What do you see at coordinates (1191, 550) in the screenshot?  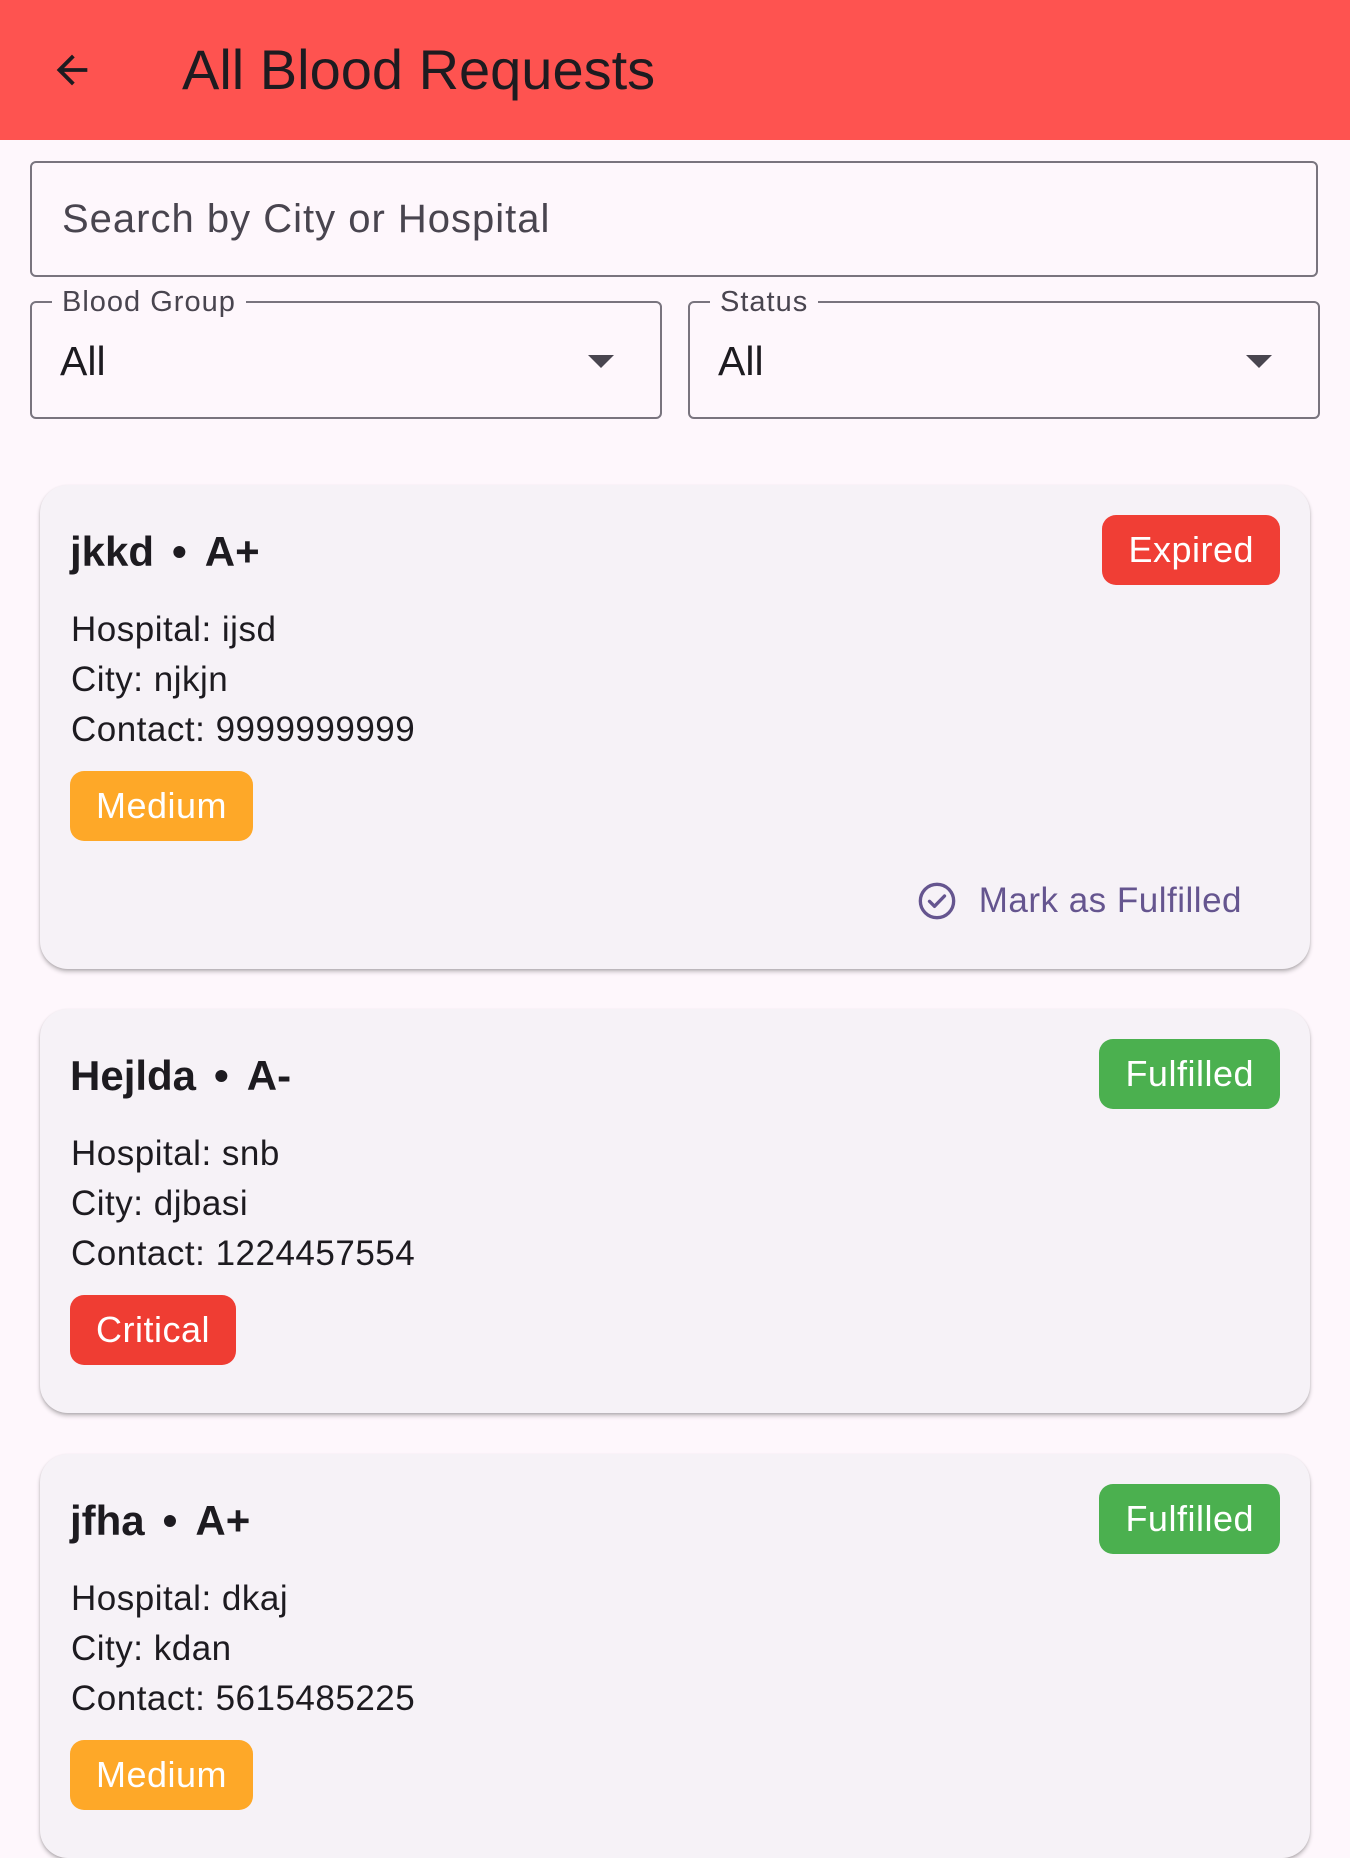 I see `status-badge: Expired` at bounding box center [1191, 550].